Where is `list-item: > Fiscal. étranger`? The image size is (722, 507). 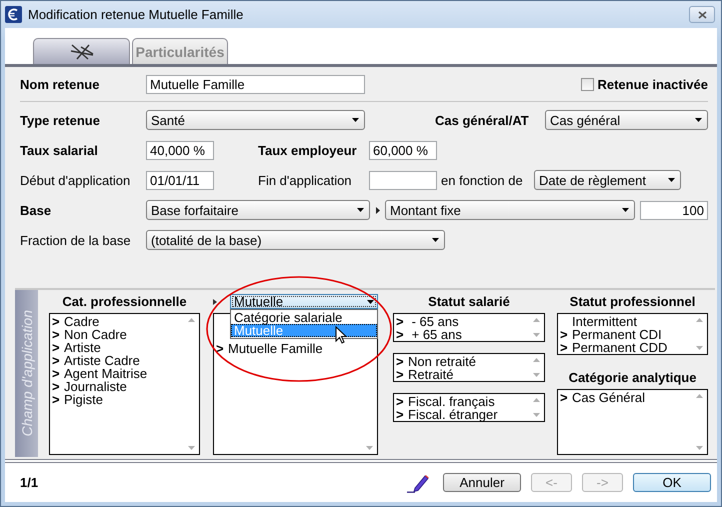 list-item: > Fiscal. étranger is located at coordinates (462, 414).